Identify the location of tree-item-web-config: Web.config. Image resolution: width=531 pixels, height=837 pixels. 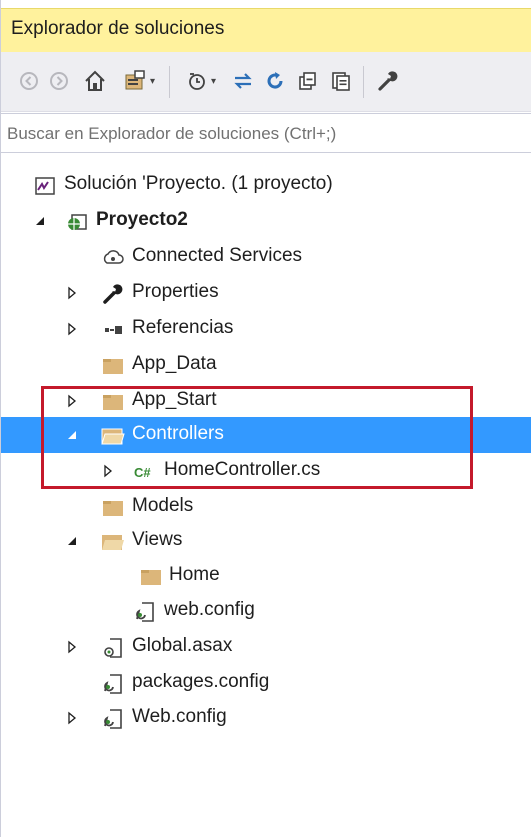
(266, 718).